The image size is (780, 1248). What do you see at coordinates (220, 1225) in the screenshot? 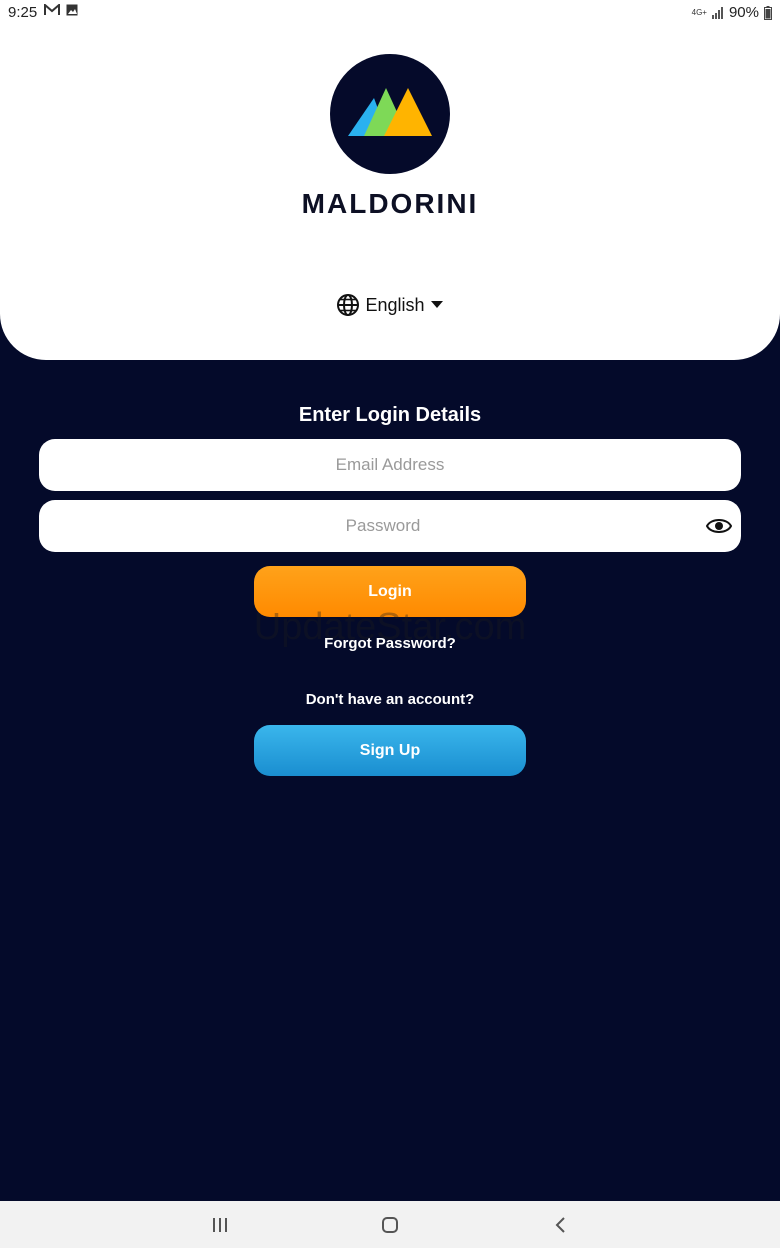
I see `recent-apps-icon` at bounding box center [220, 1225].